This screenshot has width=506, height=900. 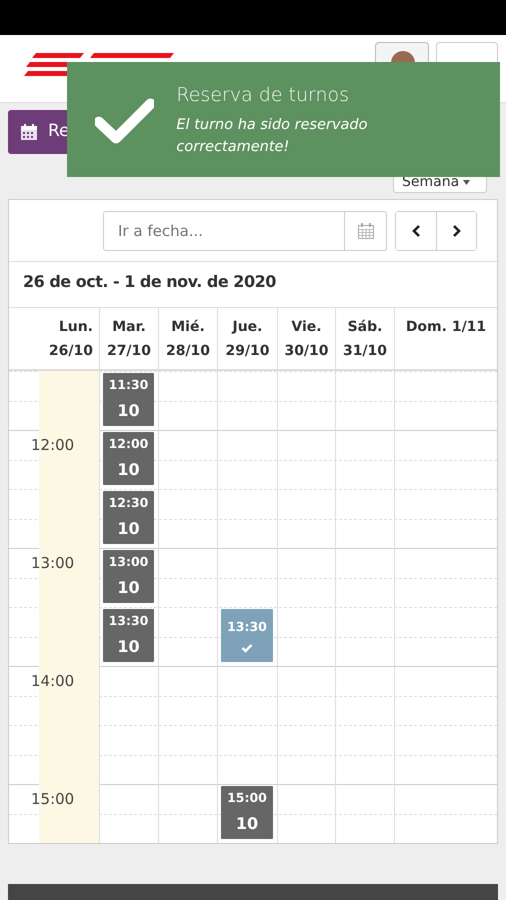 What do you see at coordinates (416, 231) in the screenshot?
I see `chevron-left-icon` at bounding box center [416, 231].